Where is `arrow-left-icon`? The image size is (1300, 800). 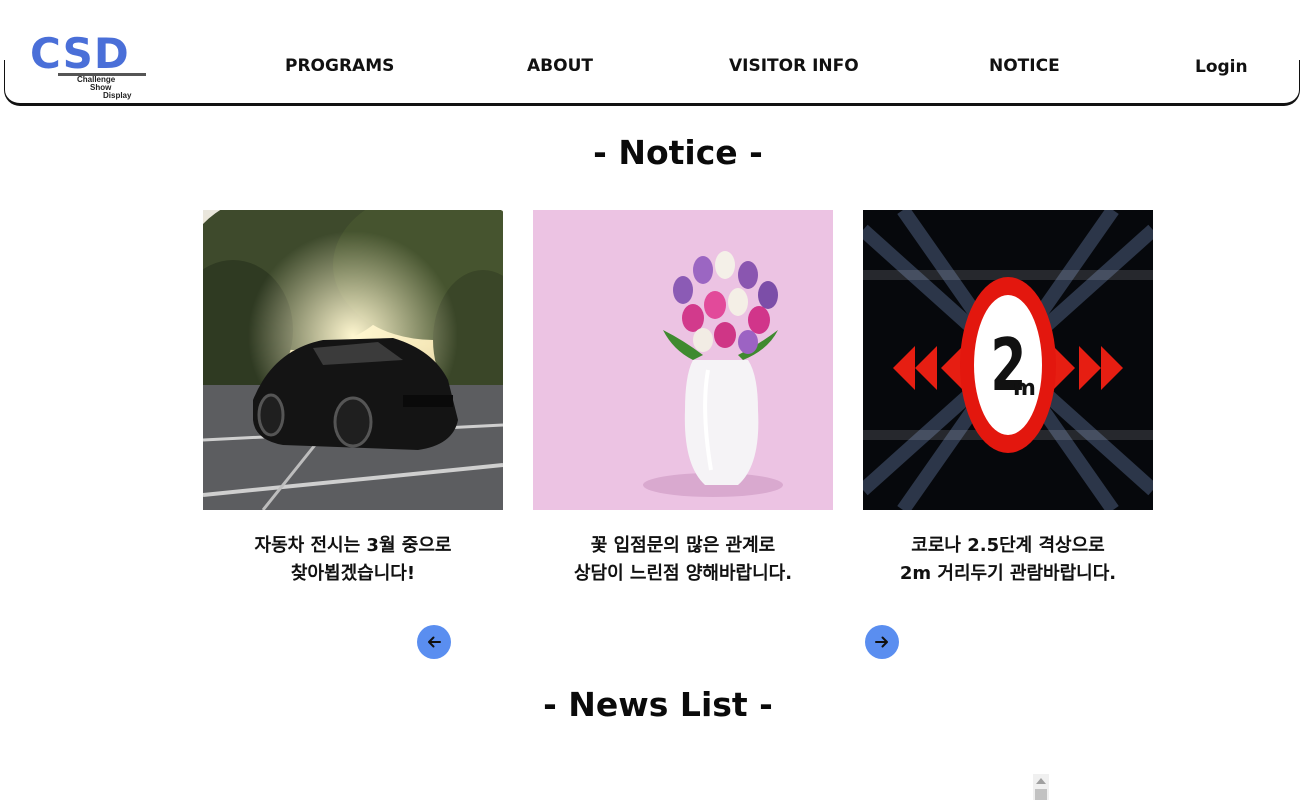
arrow-left-icon is located at coordinates (434, 642).